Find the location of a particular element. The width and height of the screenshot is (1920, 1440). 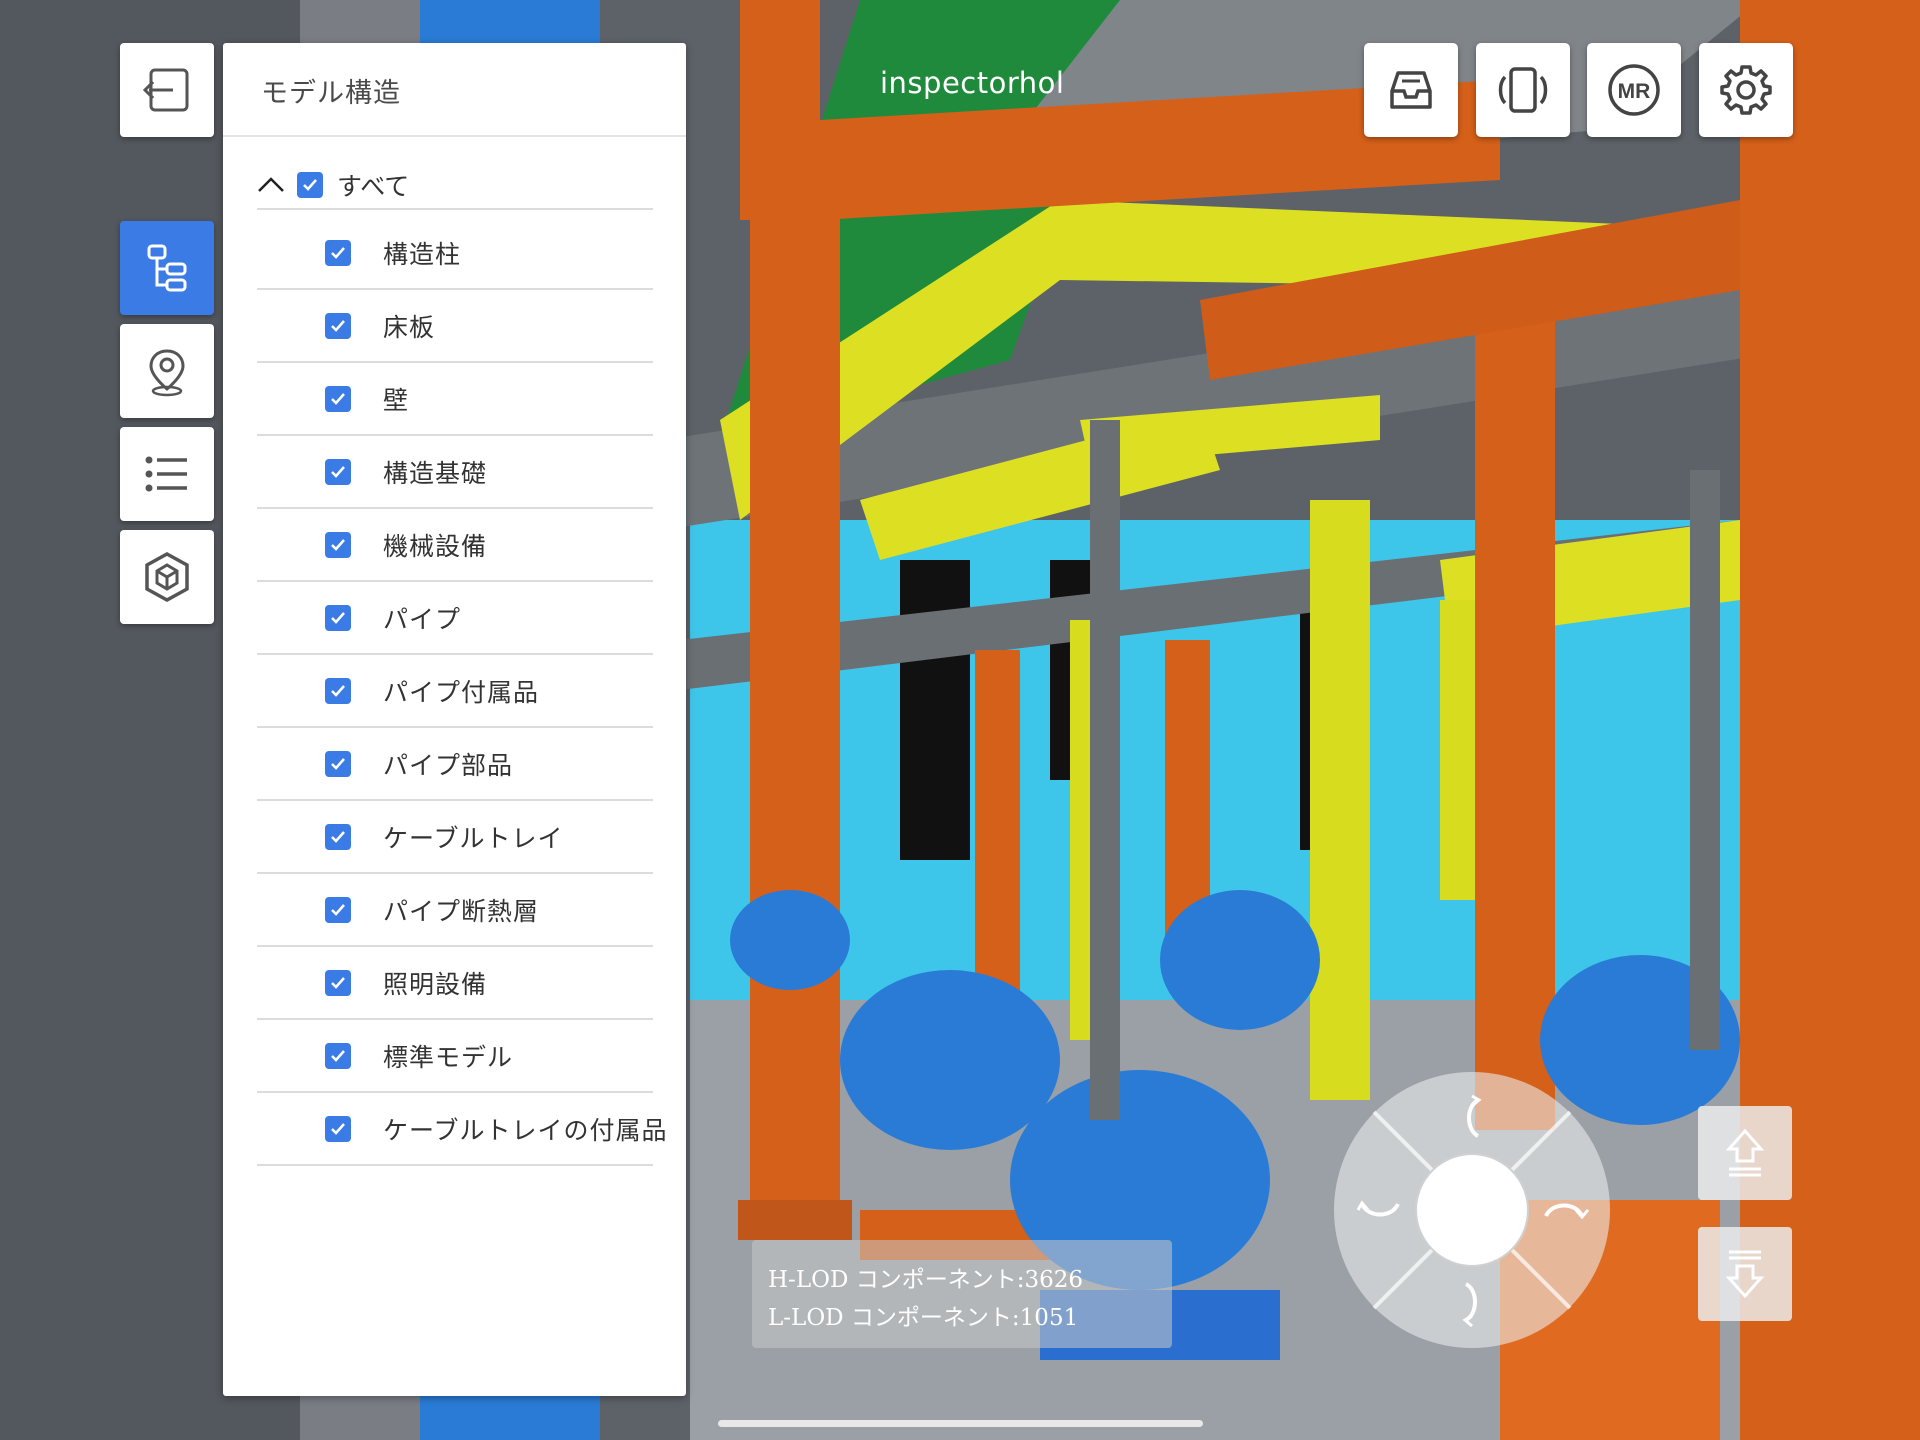

tree-item-label: パイプ断熱層 is located at coordinates (461, 911).